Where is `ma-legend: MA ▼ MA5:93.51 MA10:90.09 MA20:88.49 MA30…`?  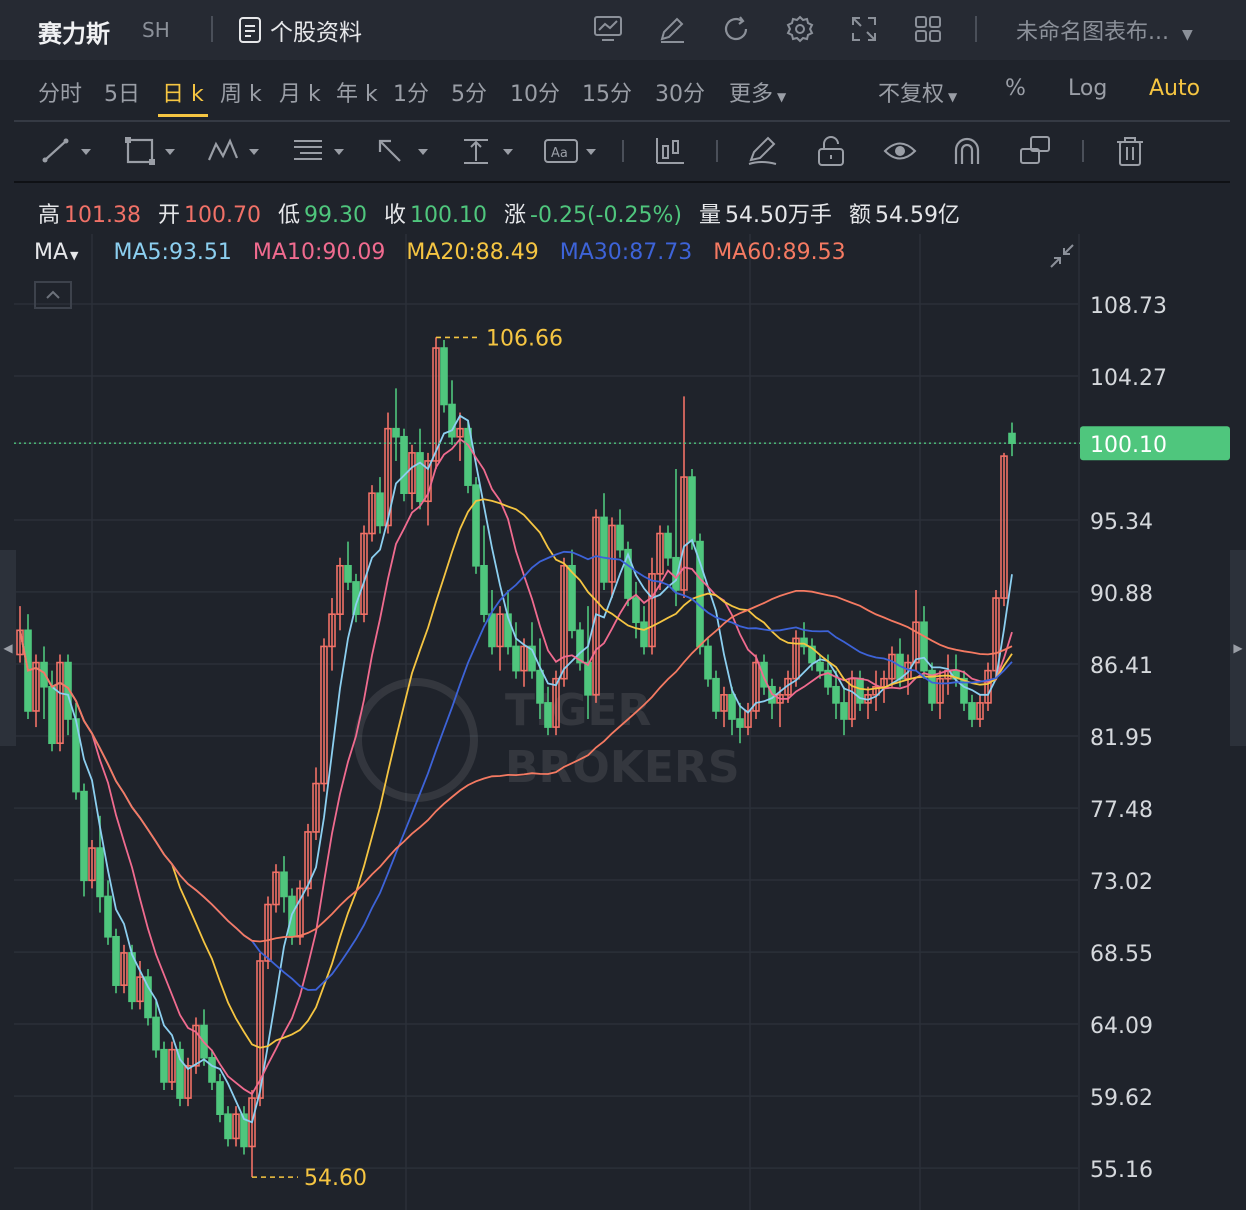 ma-legend: MA ▼ MA5:93.51 MA10:90.09 MA20:88.49 MA30… is located at coordinates (447, 252).